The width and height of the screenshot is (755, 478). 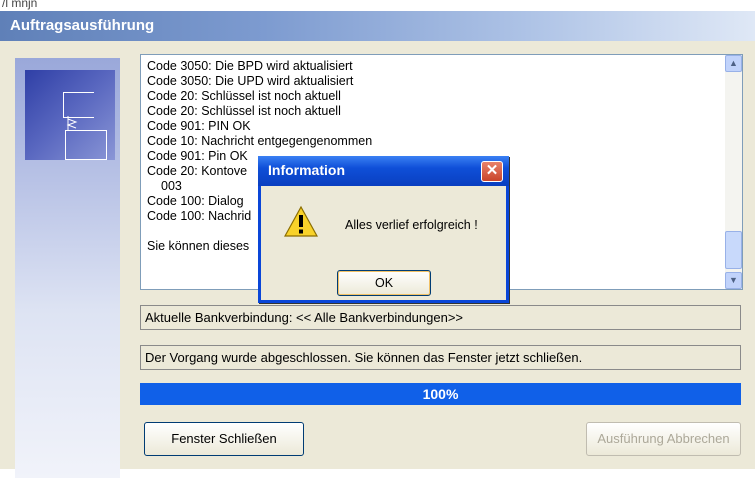 I want to click on log-line: Code 901: PIN OK, so click(x=199, y=126).